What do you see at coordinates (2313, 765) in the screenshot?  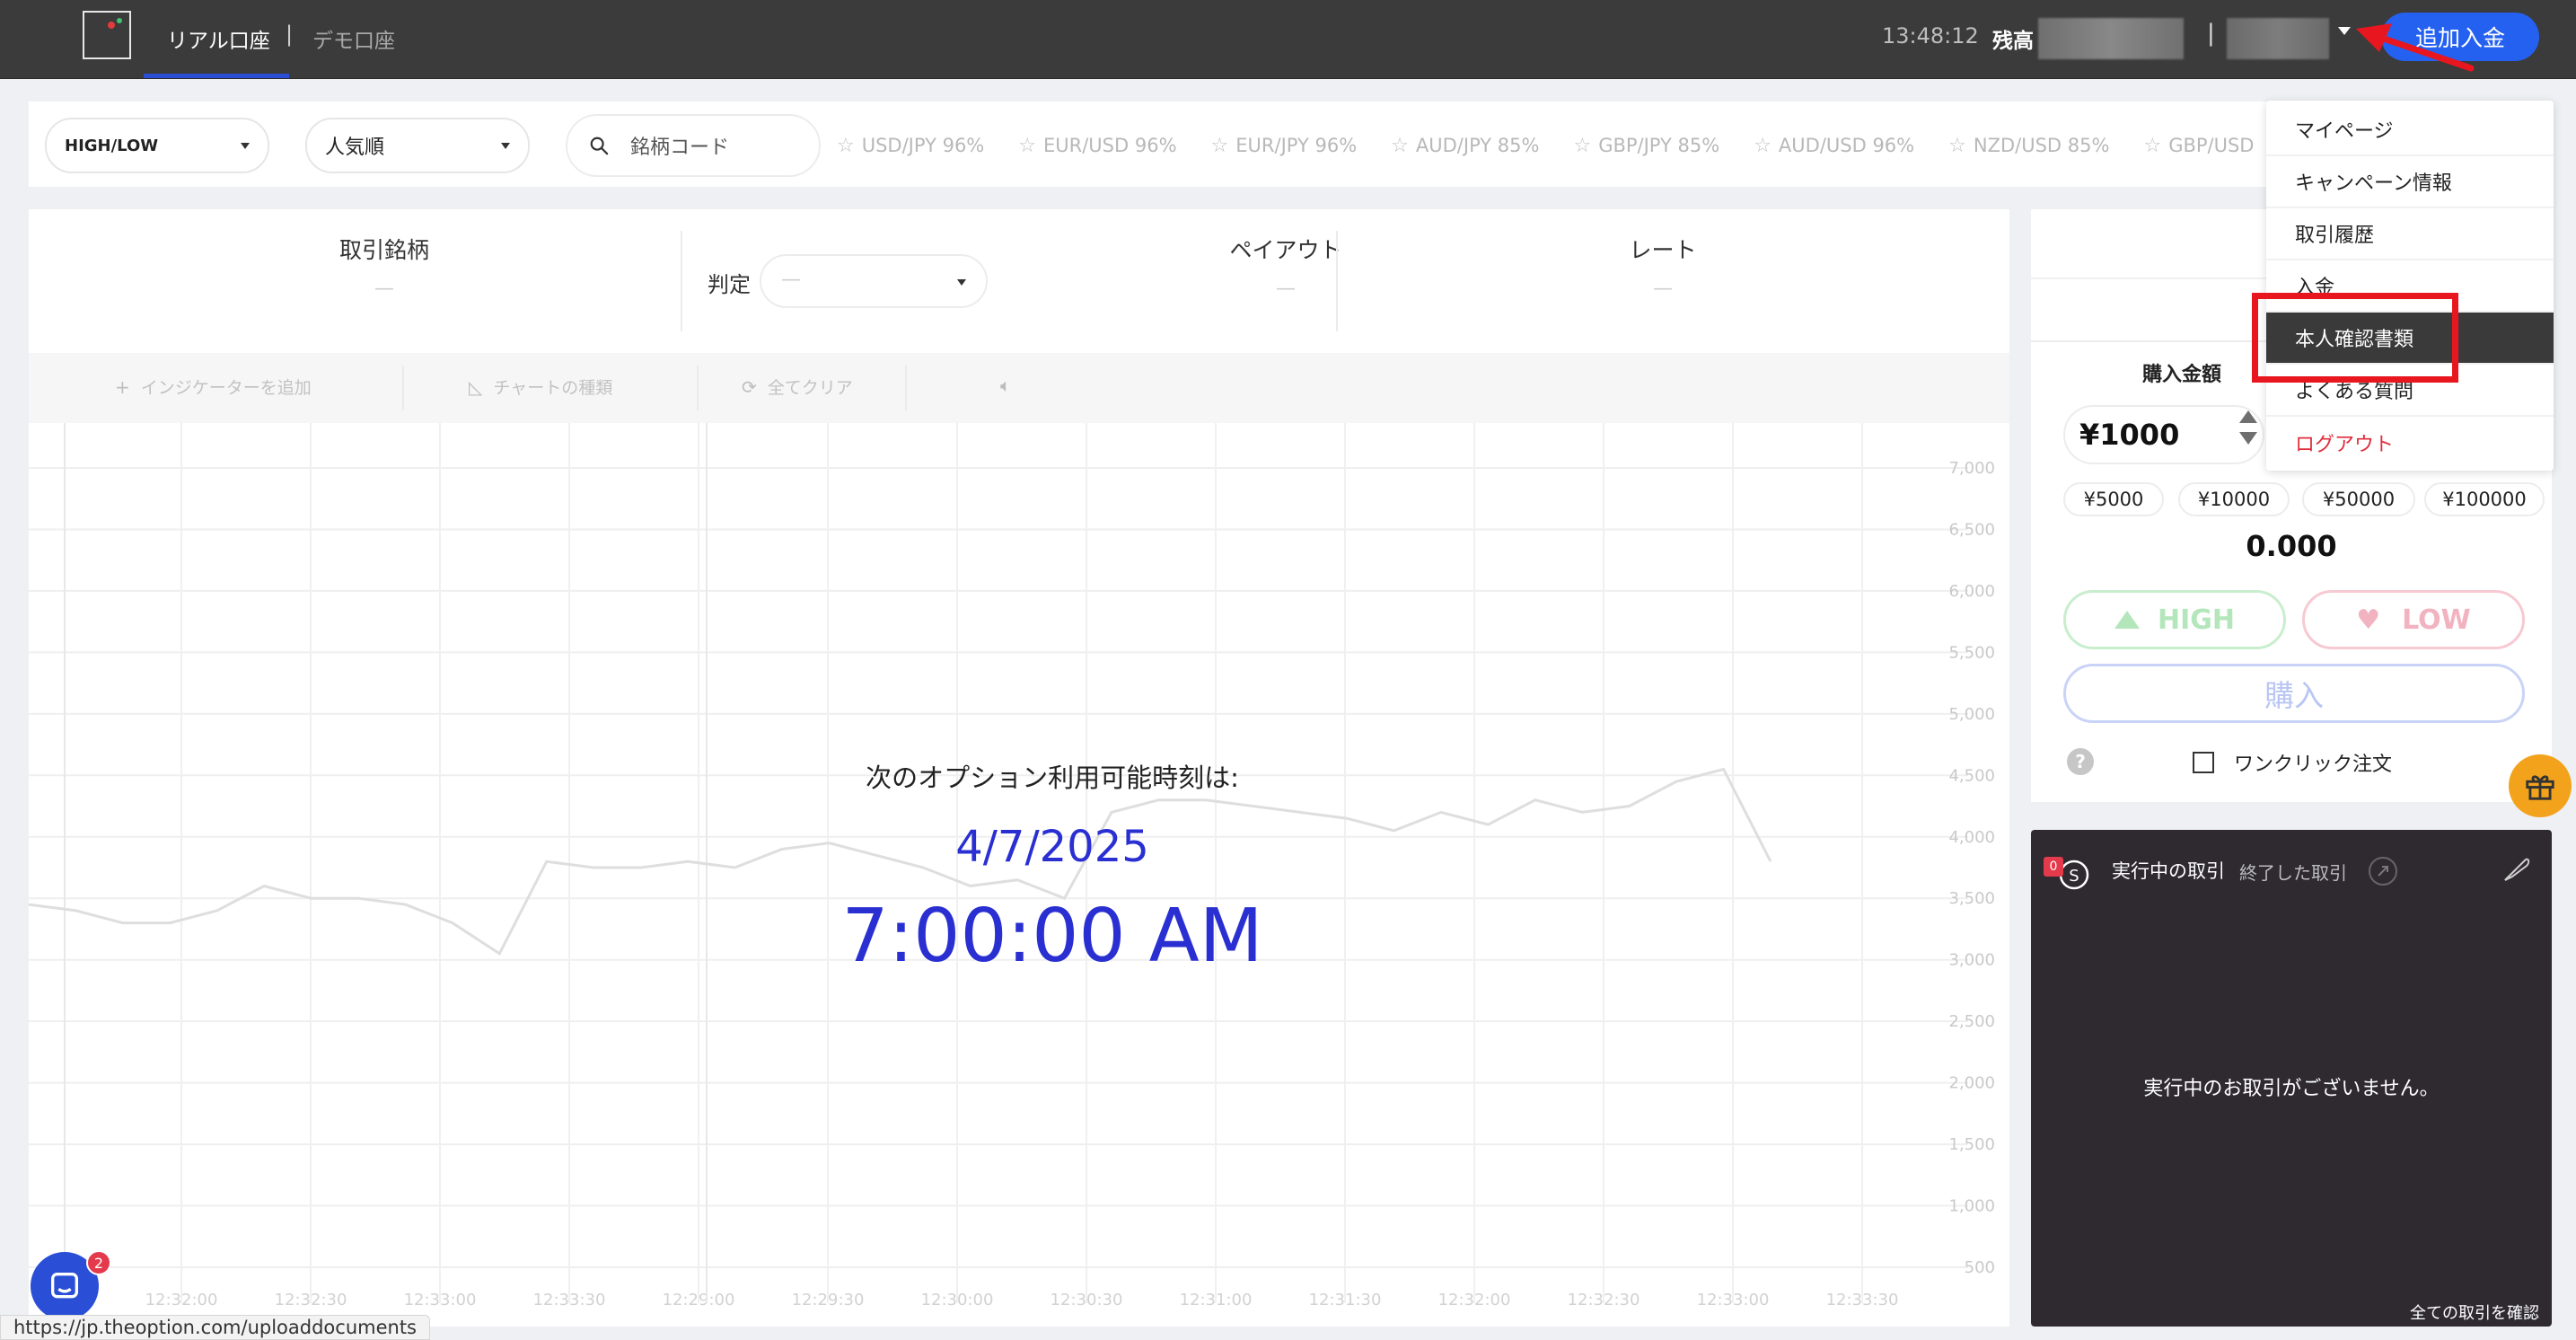 I see `one-click-label: ワンクリック注文` at bounding box center [2313, 765].